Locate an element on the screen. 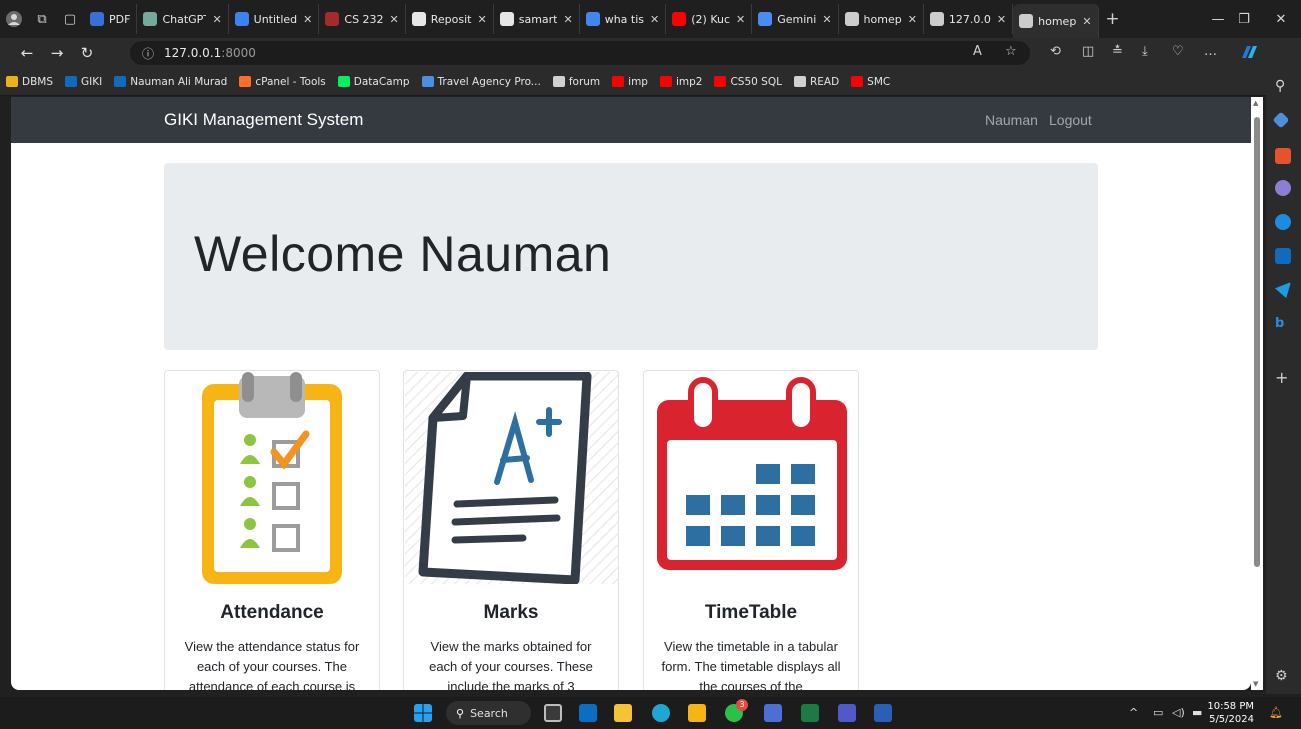 This screenshot has width=1301, height=729. read-aloud-icon: A is located at coordinates (977, 51).